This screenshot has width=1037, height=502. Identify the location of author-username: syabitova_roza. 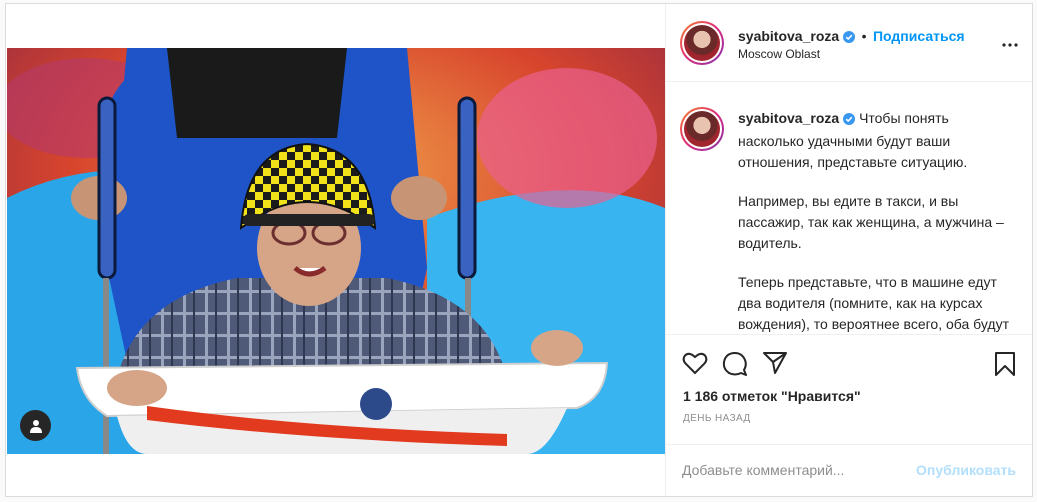
(788, 36).